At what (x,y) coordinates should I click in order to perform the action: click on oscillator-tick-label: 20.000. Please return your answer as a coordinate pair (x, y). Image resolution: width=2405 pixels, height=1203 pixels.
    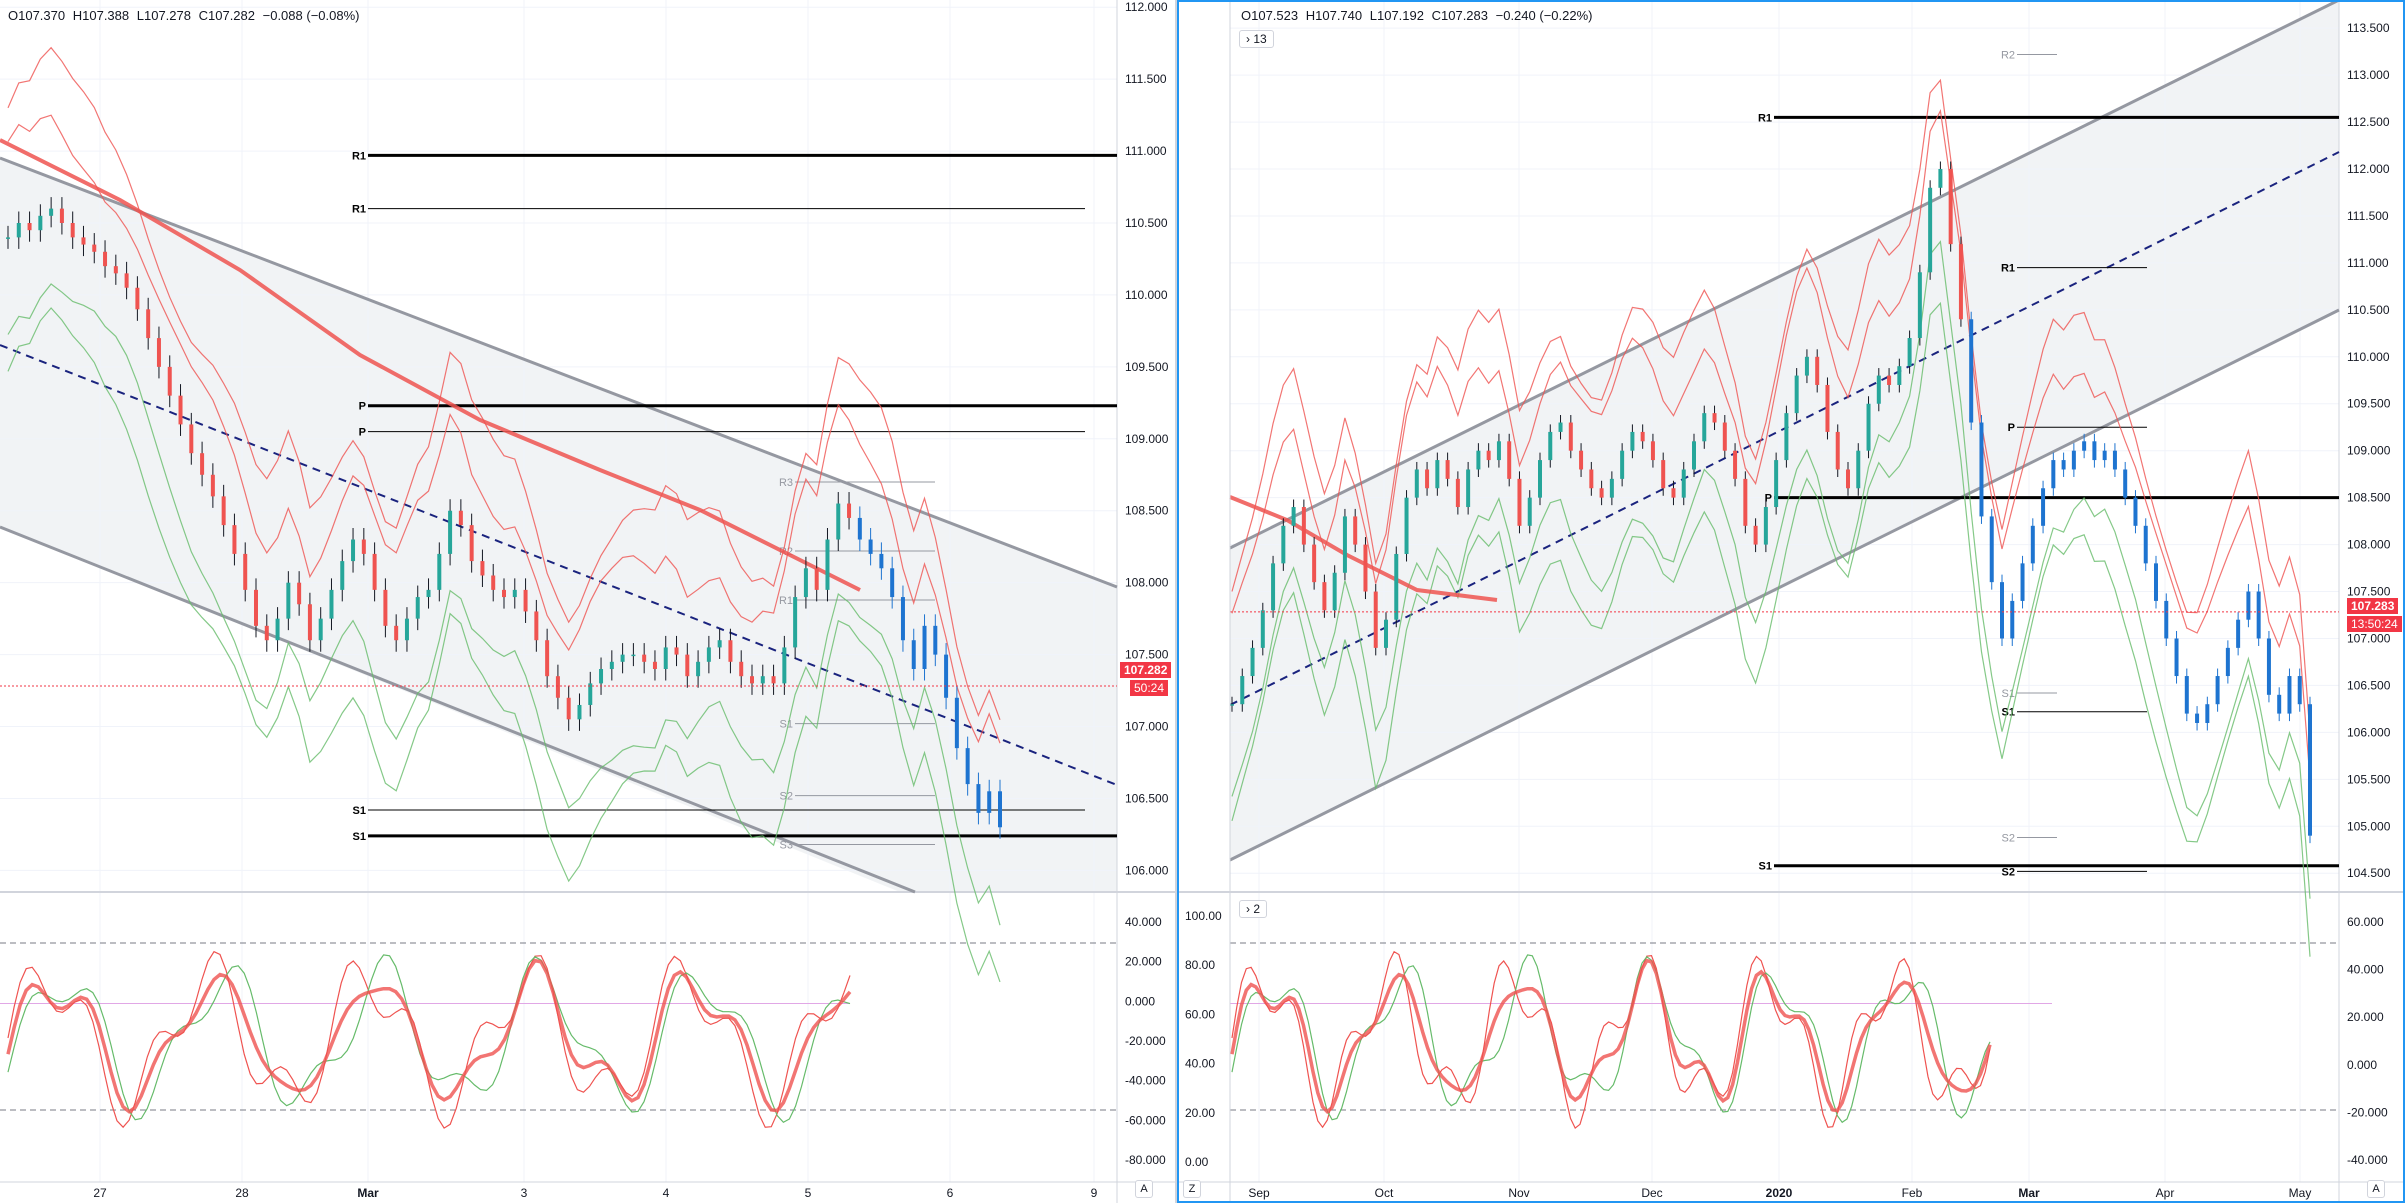
    Looking at the image, I should click on (1143, 962).